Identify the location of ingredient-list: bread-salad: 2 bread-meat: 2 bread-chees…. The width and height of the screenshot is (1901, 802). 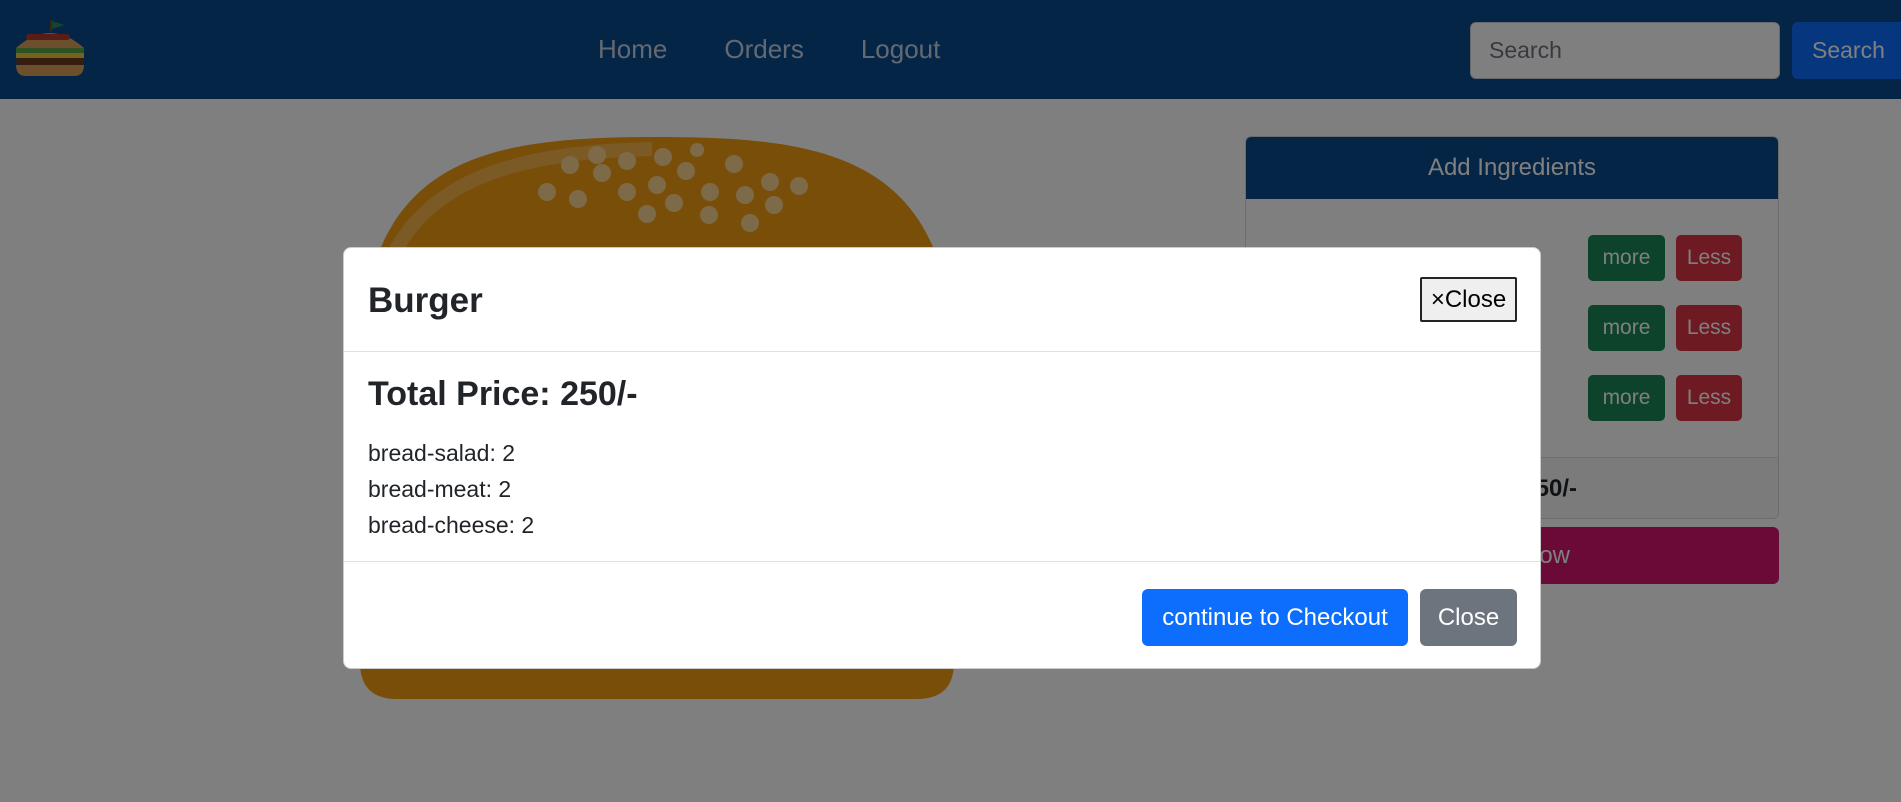
(451, 489).